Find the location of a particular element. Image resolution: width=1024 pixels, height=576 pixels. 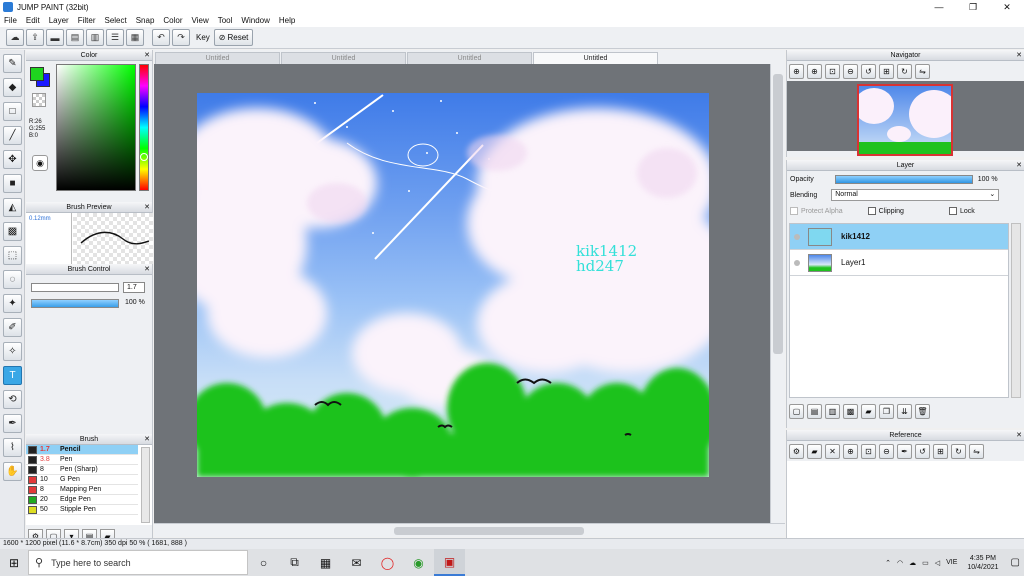

select-pen-icon: ✐ is located at coordinates (12, 327).